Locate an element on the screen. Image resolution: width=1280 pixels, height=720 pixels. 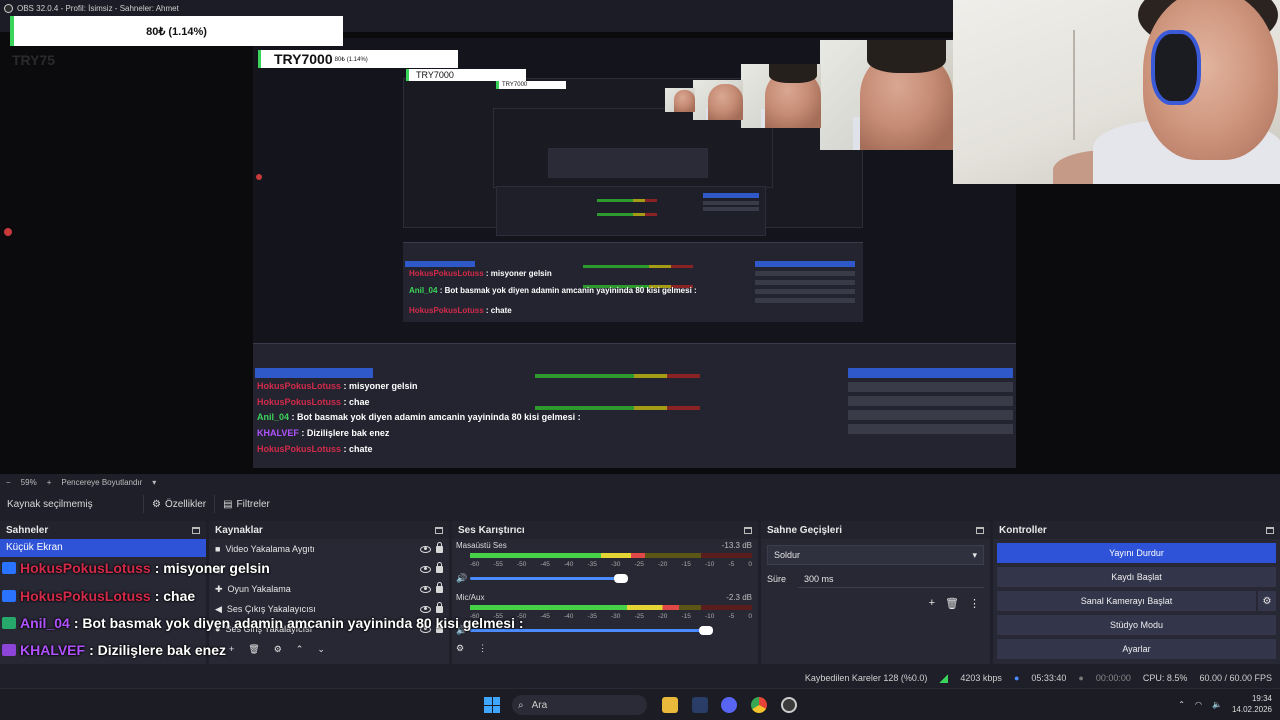
taskbar-search: ⌕ Ara is located at coordinates (579, 705).